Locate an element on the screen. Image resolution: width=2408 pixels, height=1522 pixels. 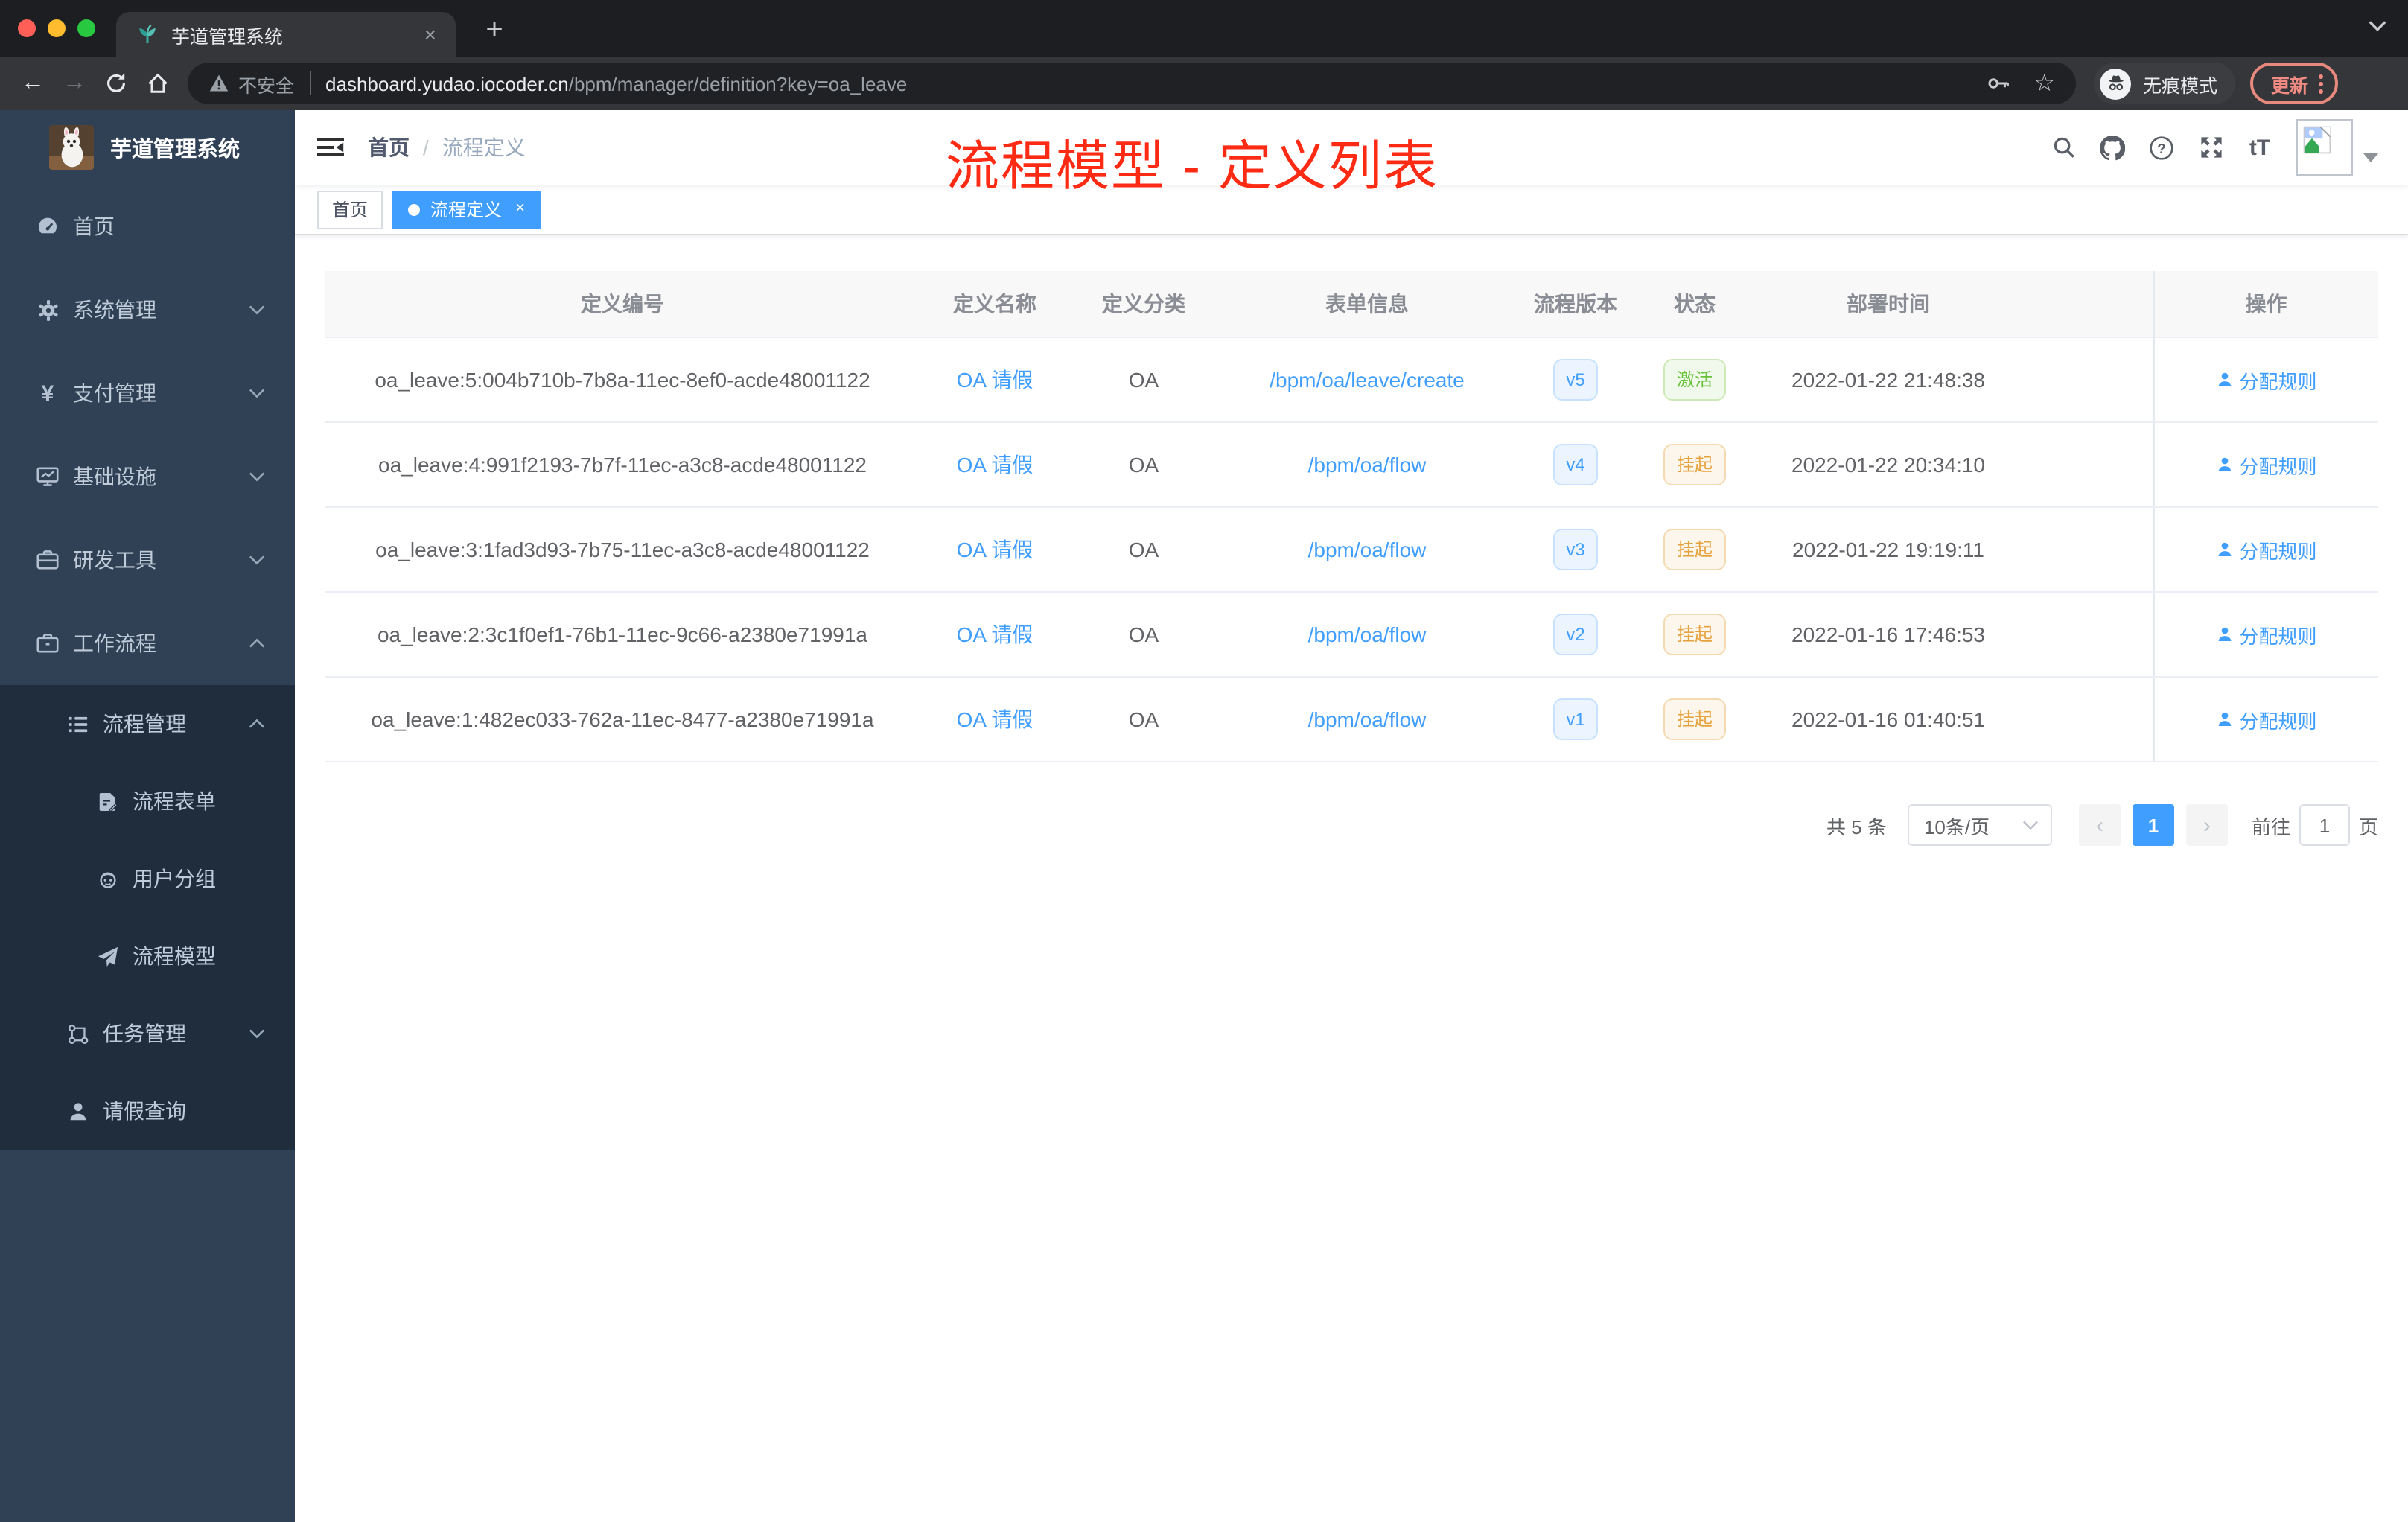
pagination-total: 共 5 条 is located at coordinates (1856, 826).